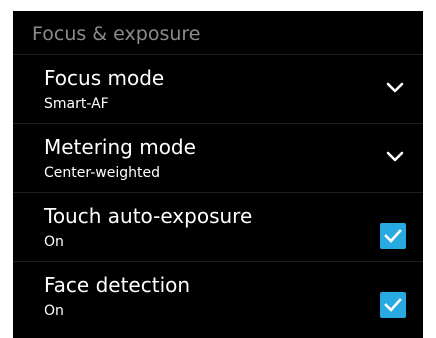 The width and height of the screenshot is (436, 338). Describe the element at coordinates (76, 104) in the screenshot. I see `setting-value: Smart-AF` at that location.